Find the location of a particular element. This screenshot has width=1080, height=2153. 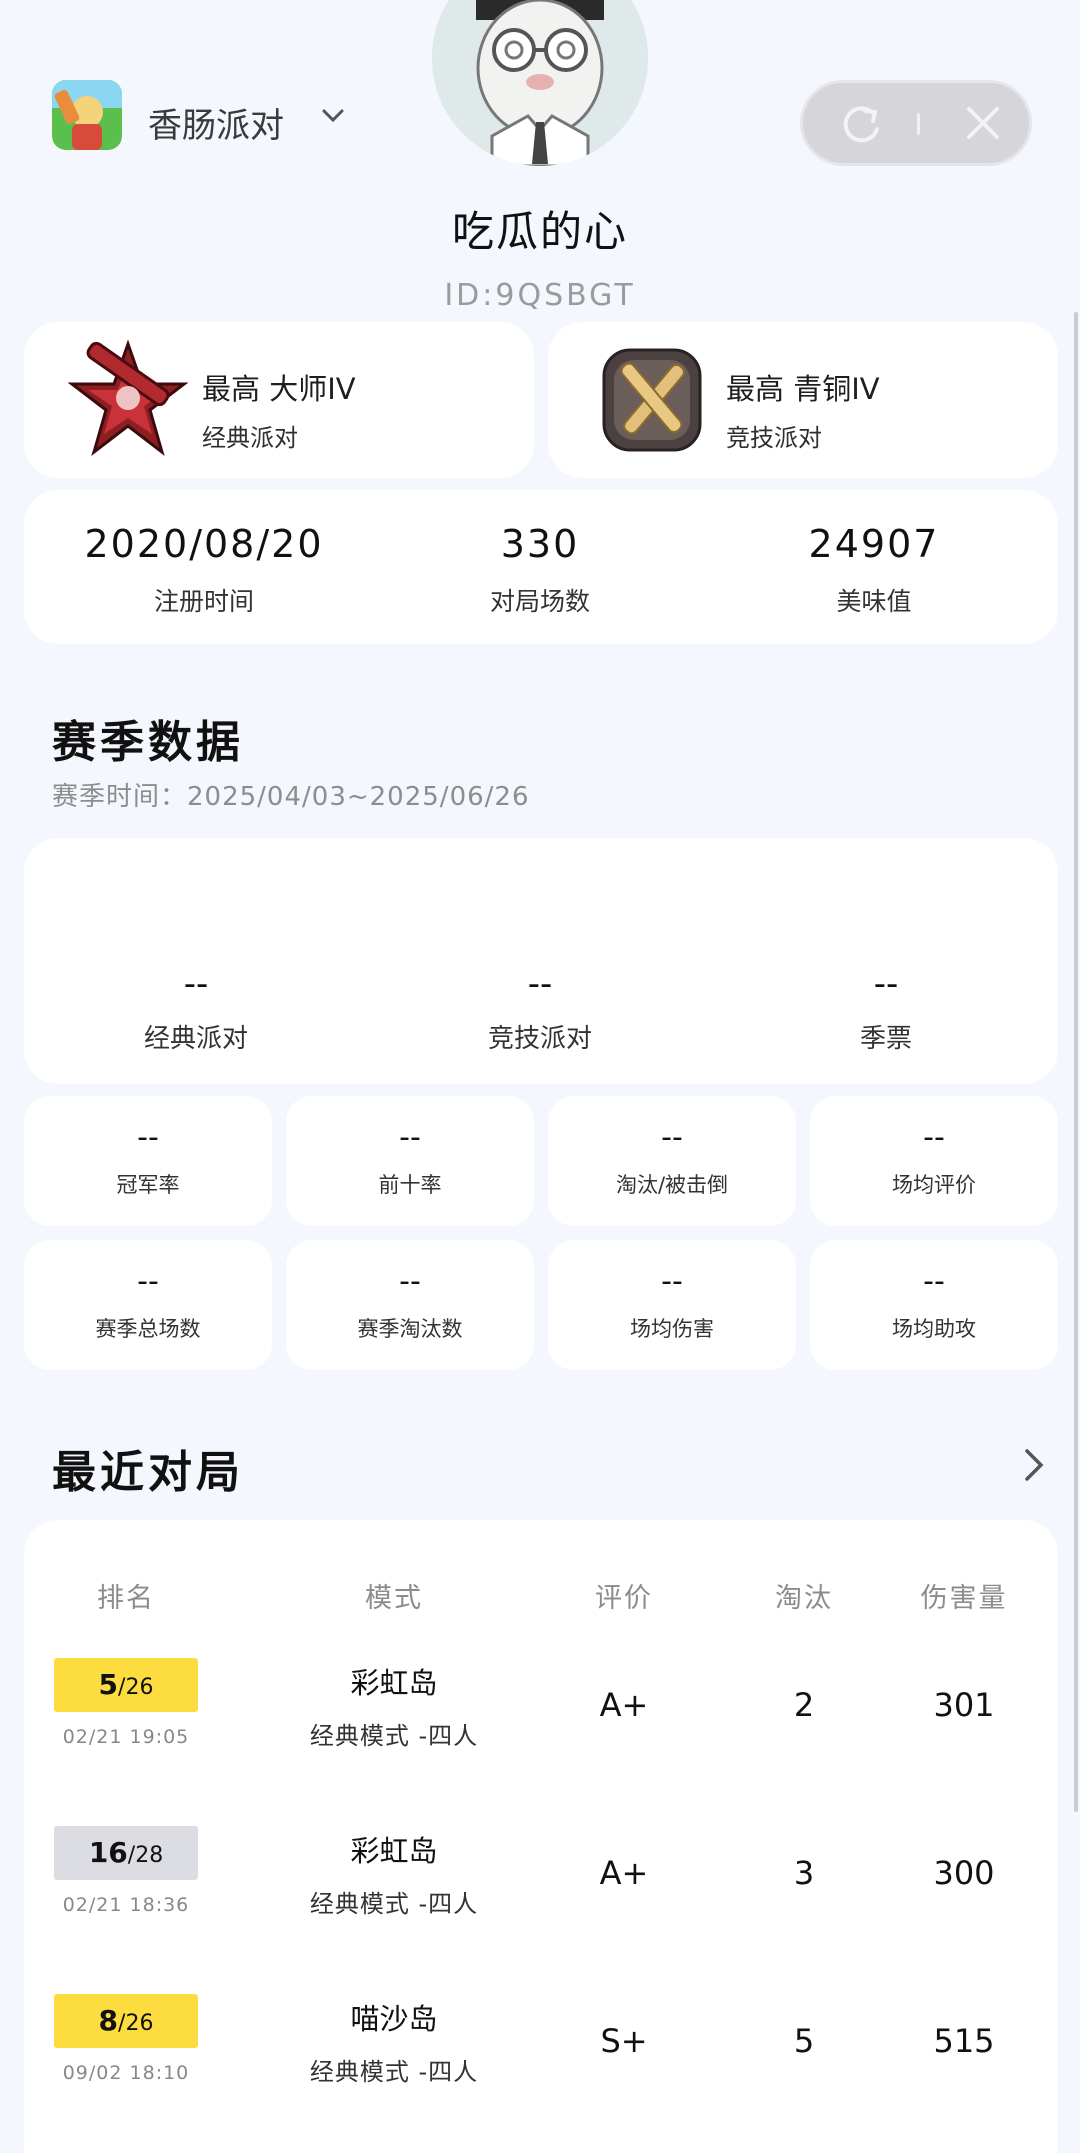

header-kills: 淘汰 is located at coordinates (804, 1598).